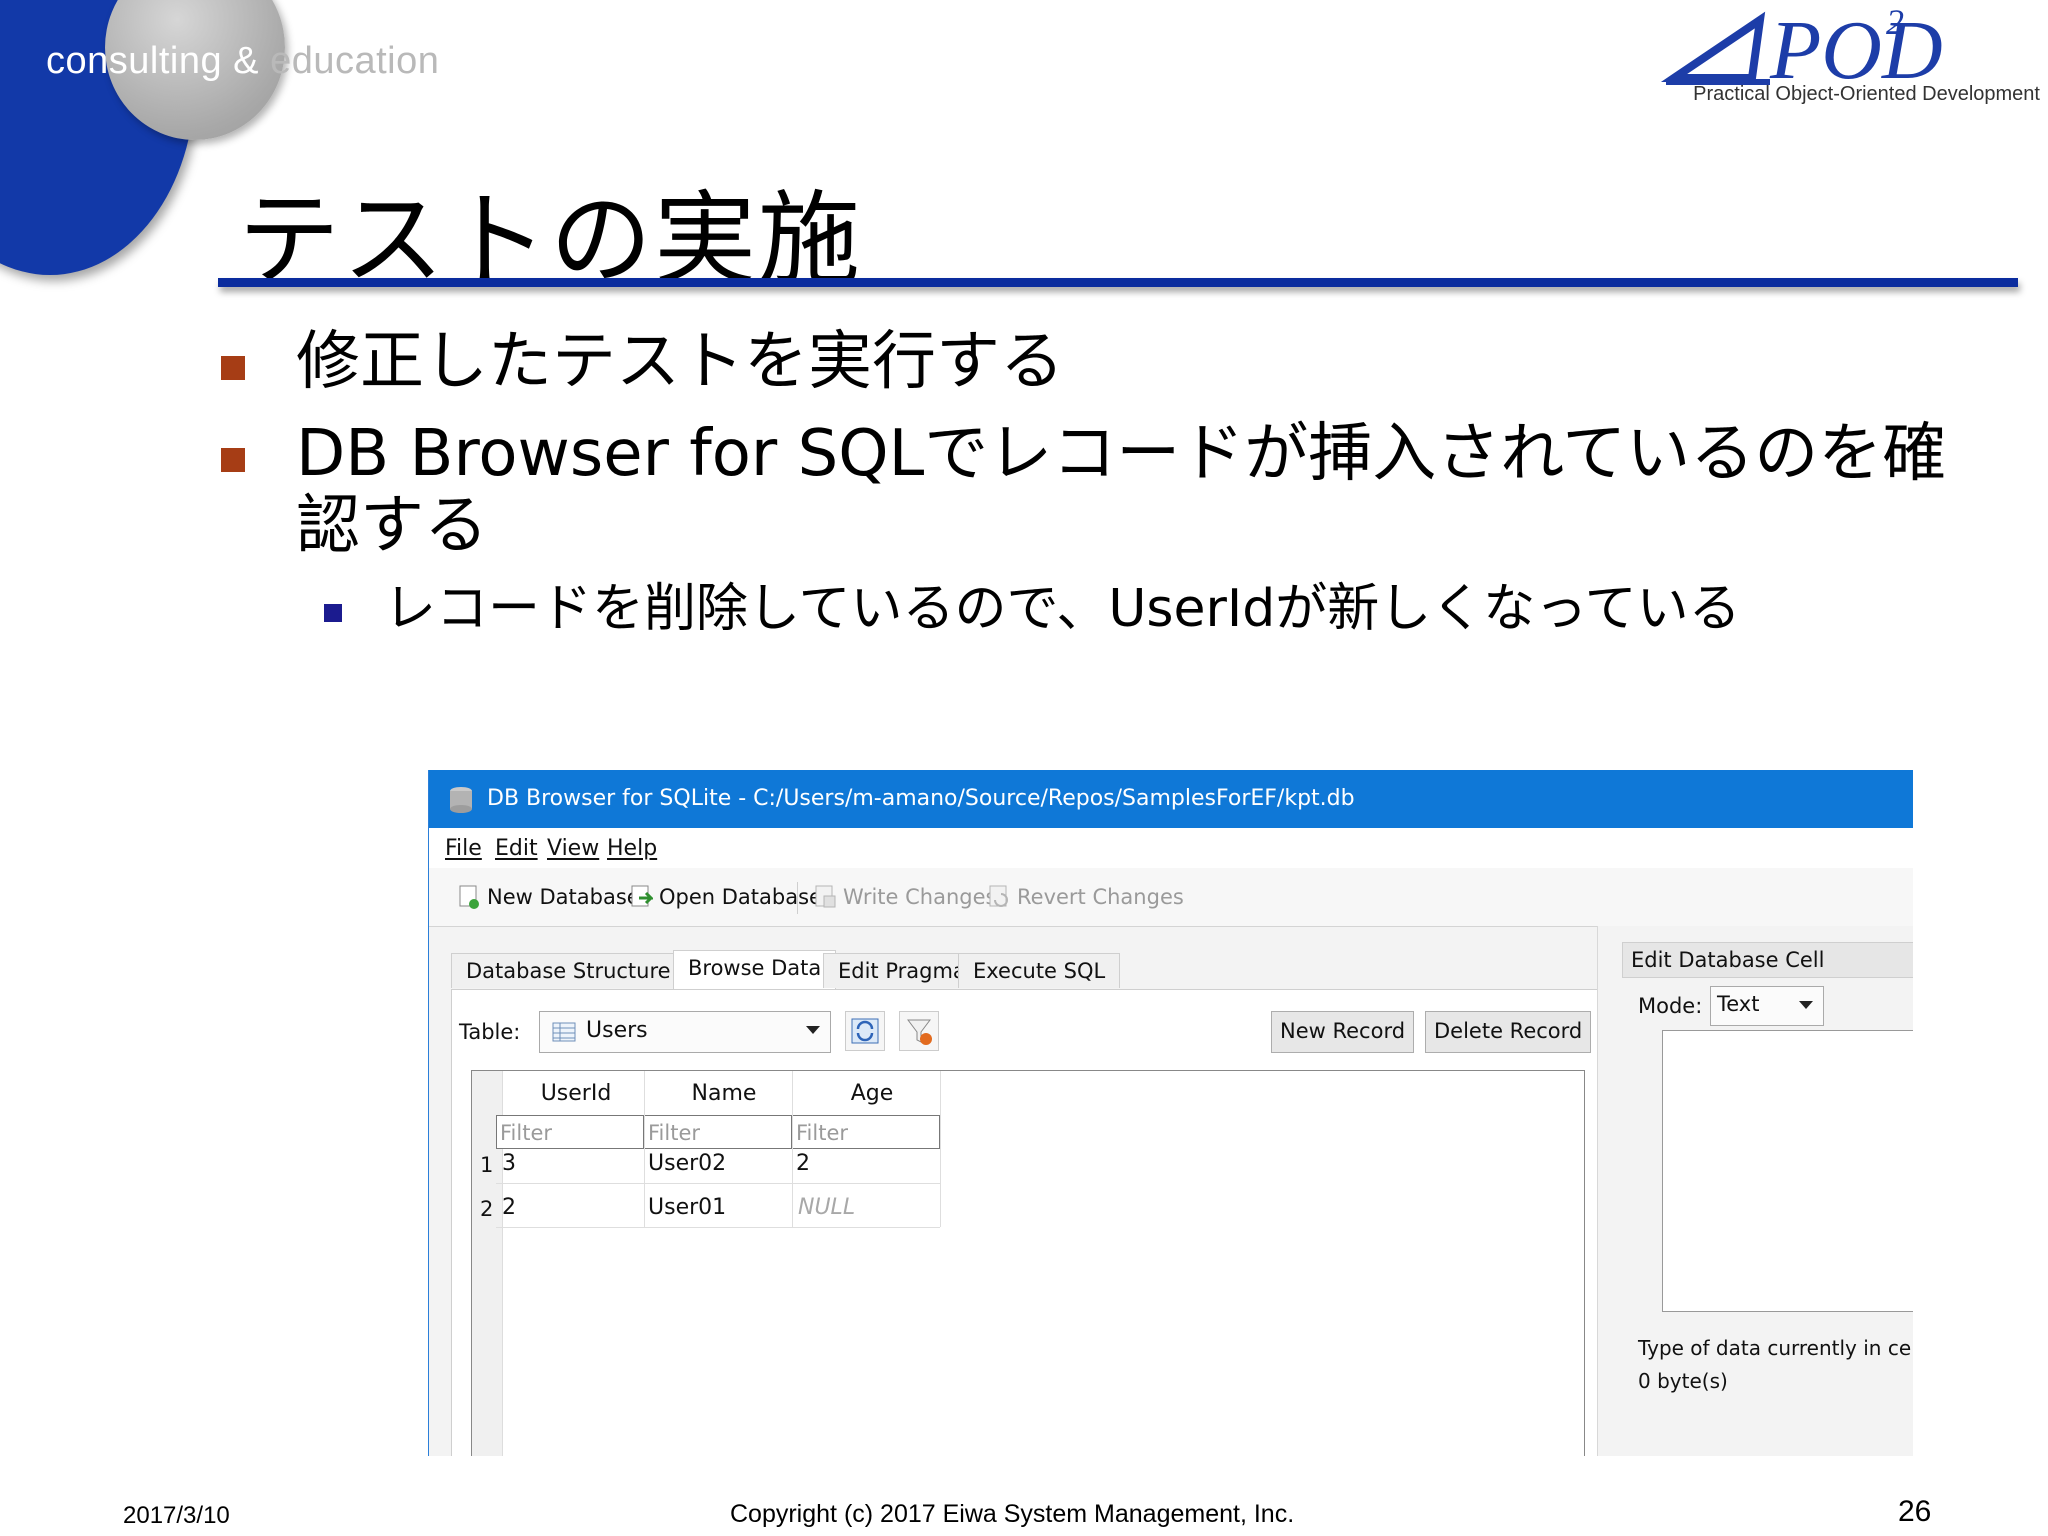 This screenshot has width=2048, height=1536. Describe the element at coordinates (718, 1132) in the screenshot. I see `filter-input-name: Filter` at that location.